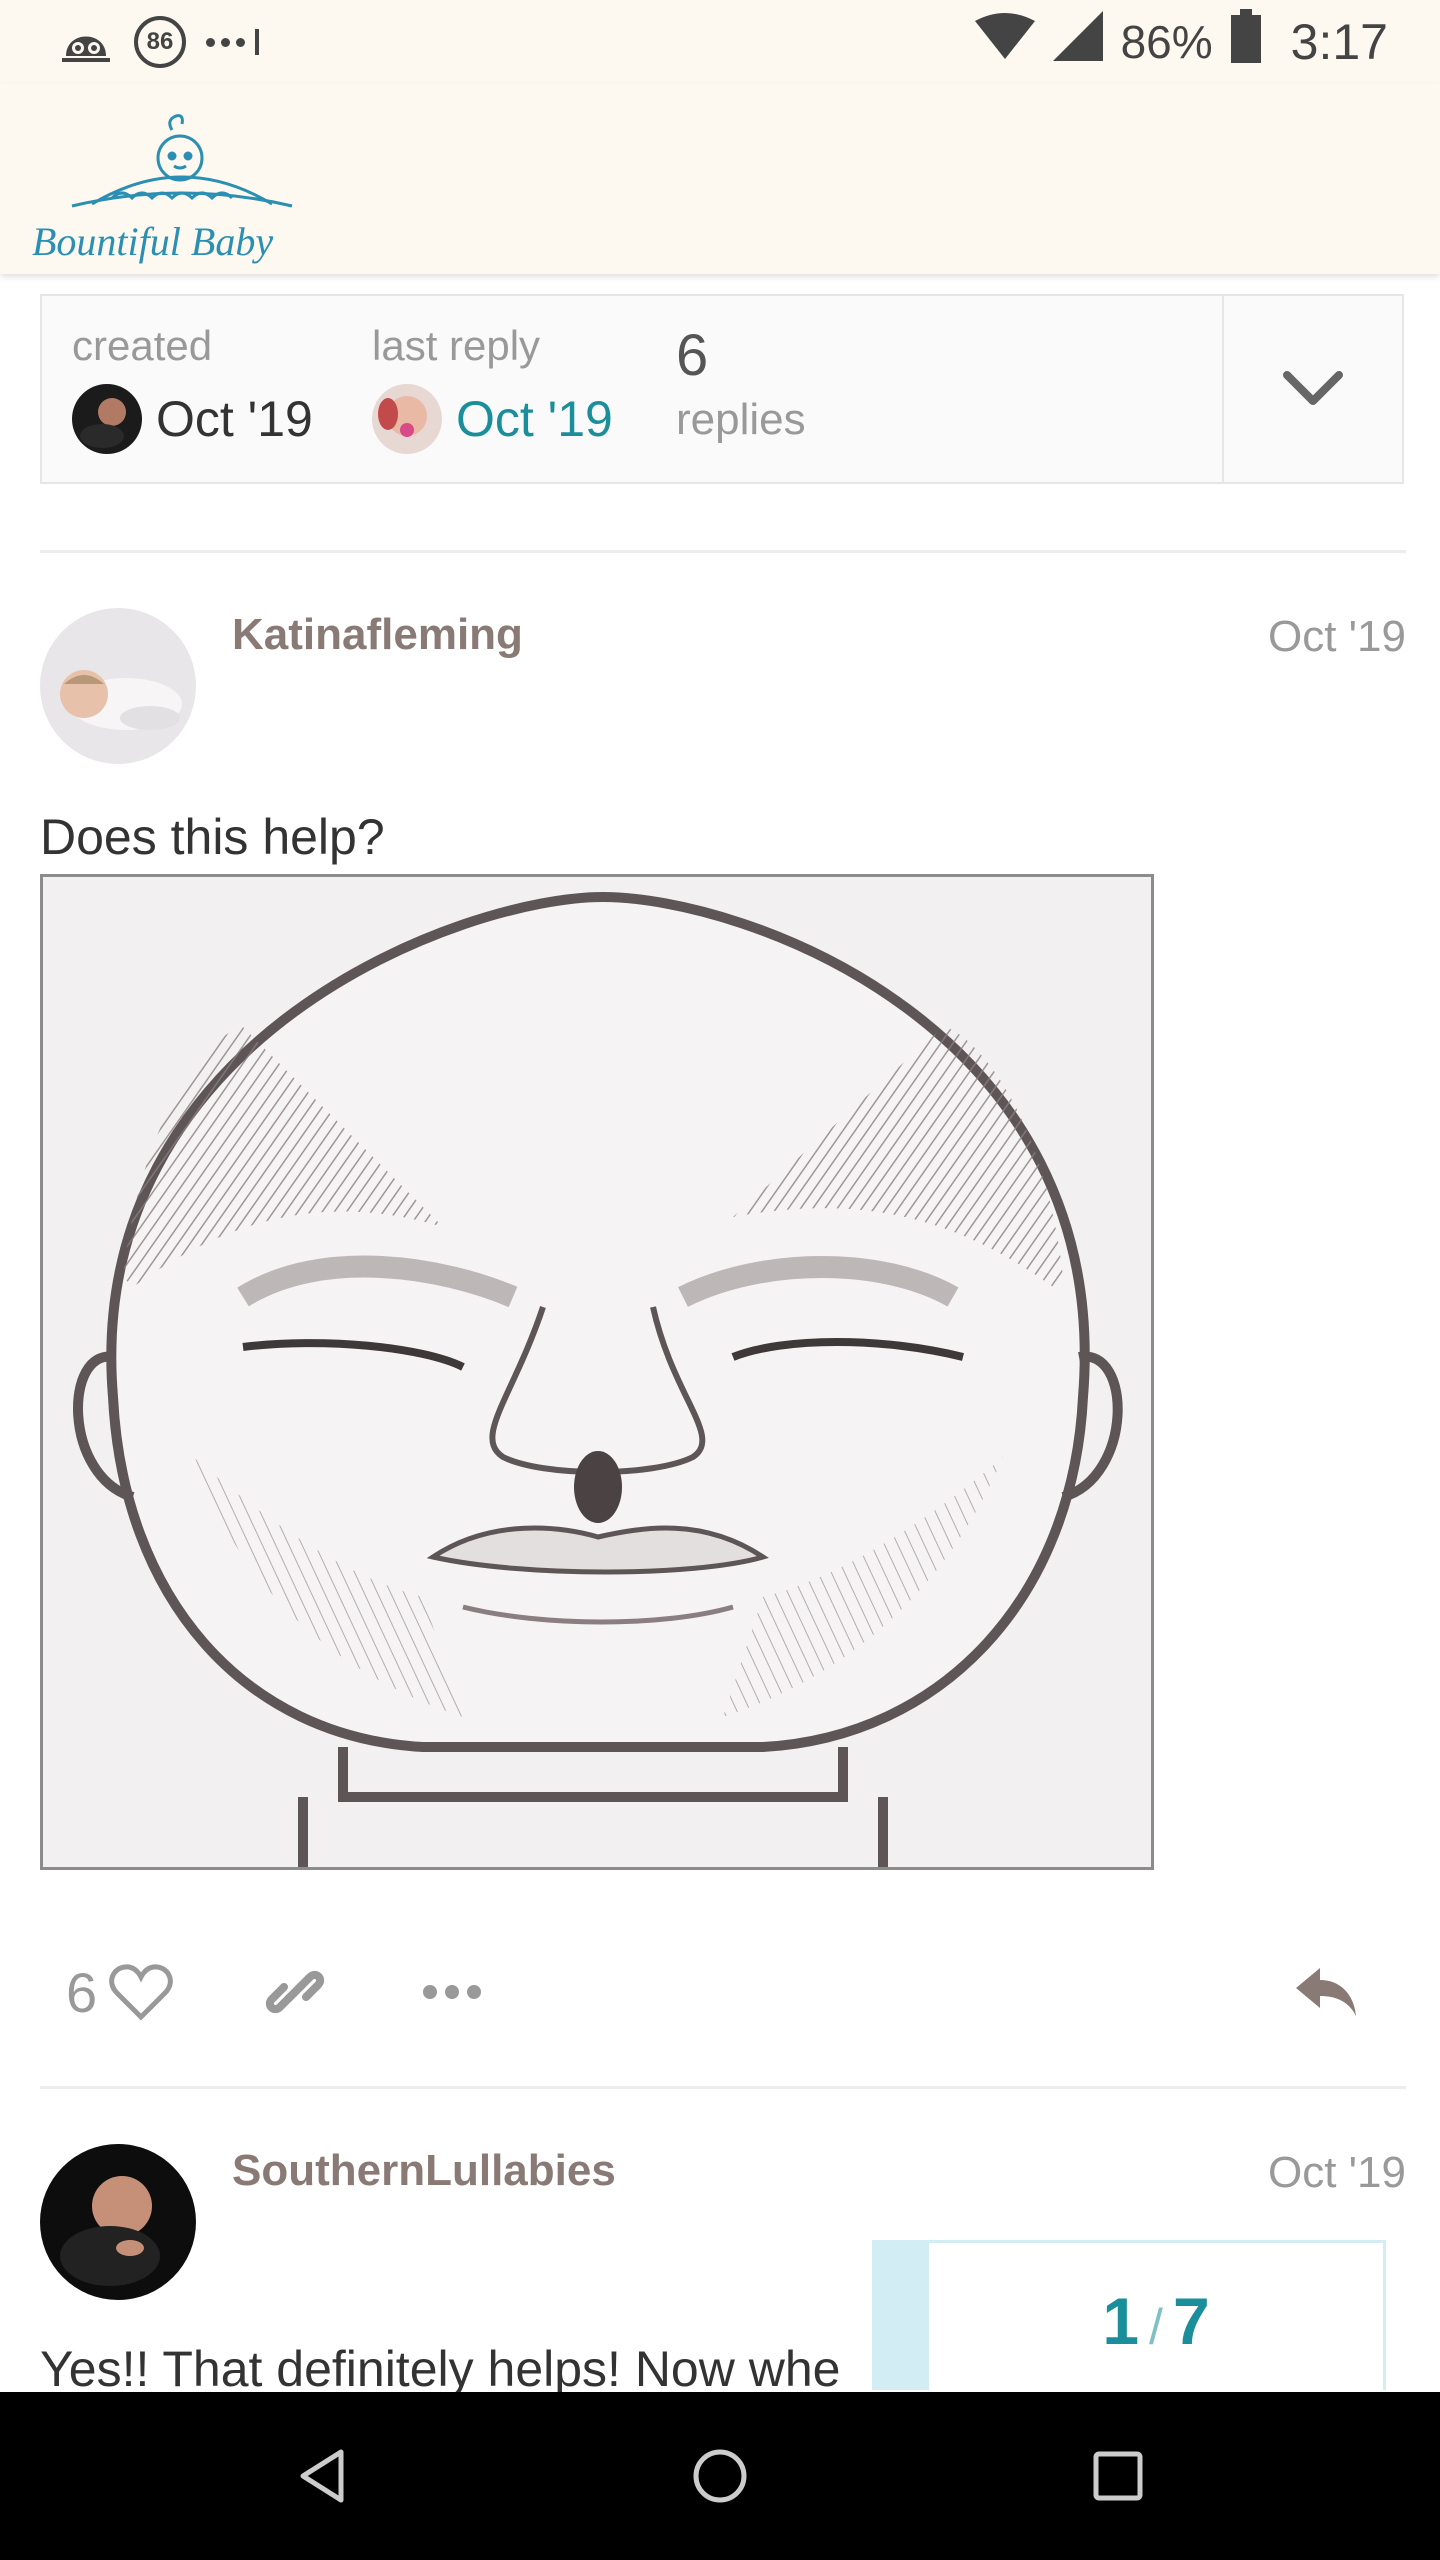 Image resolution: width=1440 pixels, height=2560 pixels. Describe the element at coordinates (456, 345) in the screenshot. I see `last-reply-label: last reply` at that location.